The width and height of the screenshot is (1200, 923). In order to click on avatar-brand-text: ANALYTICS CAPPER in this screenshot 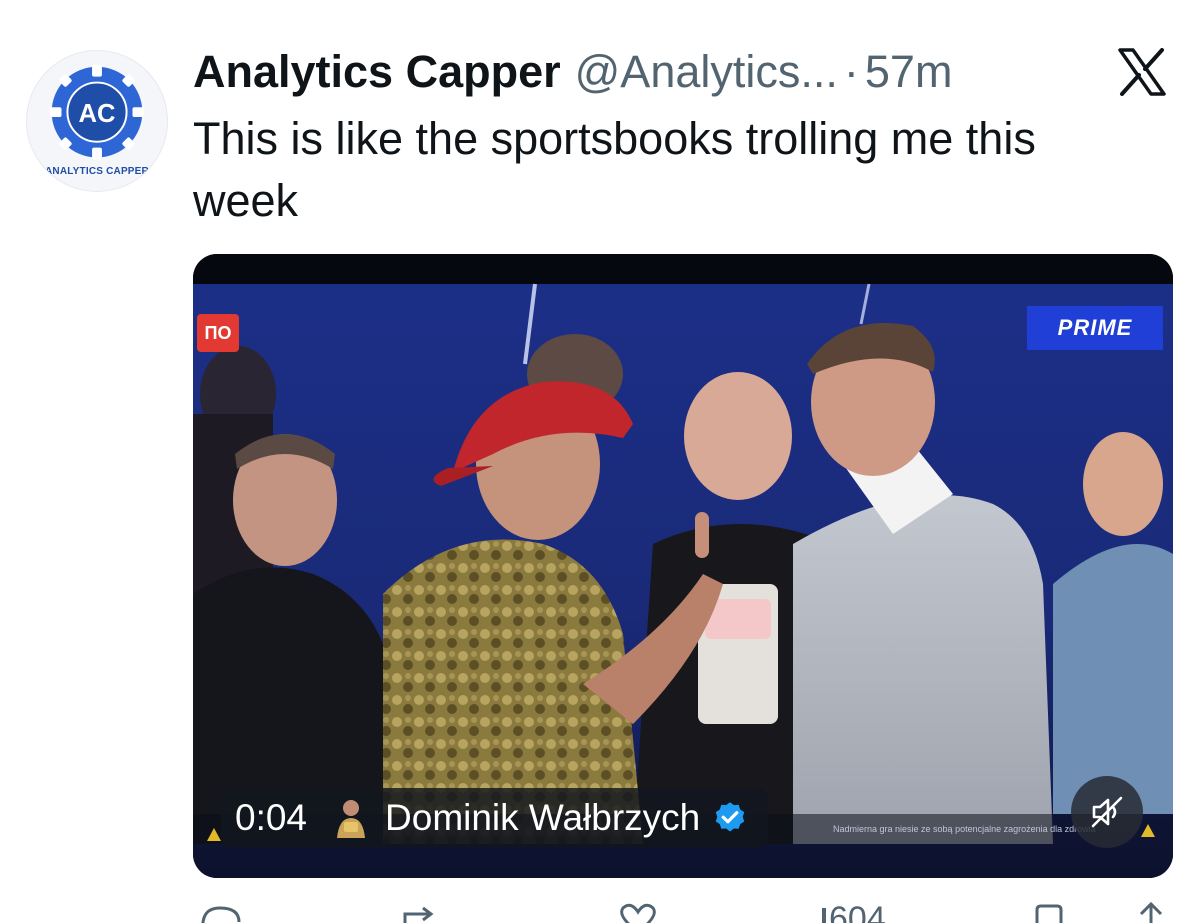, I will do `click(97, 171)`.